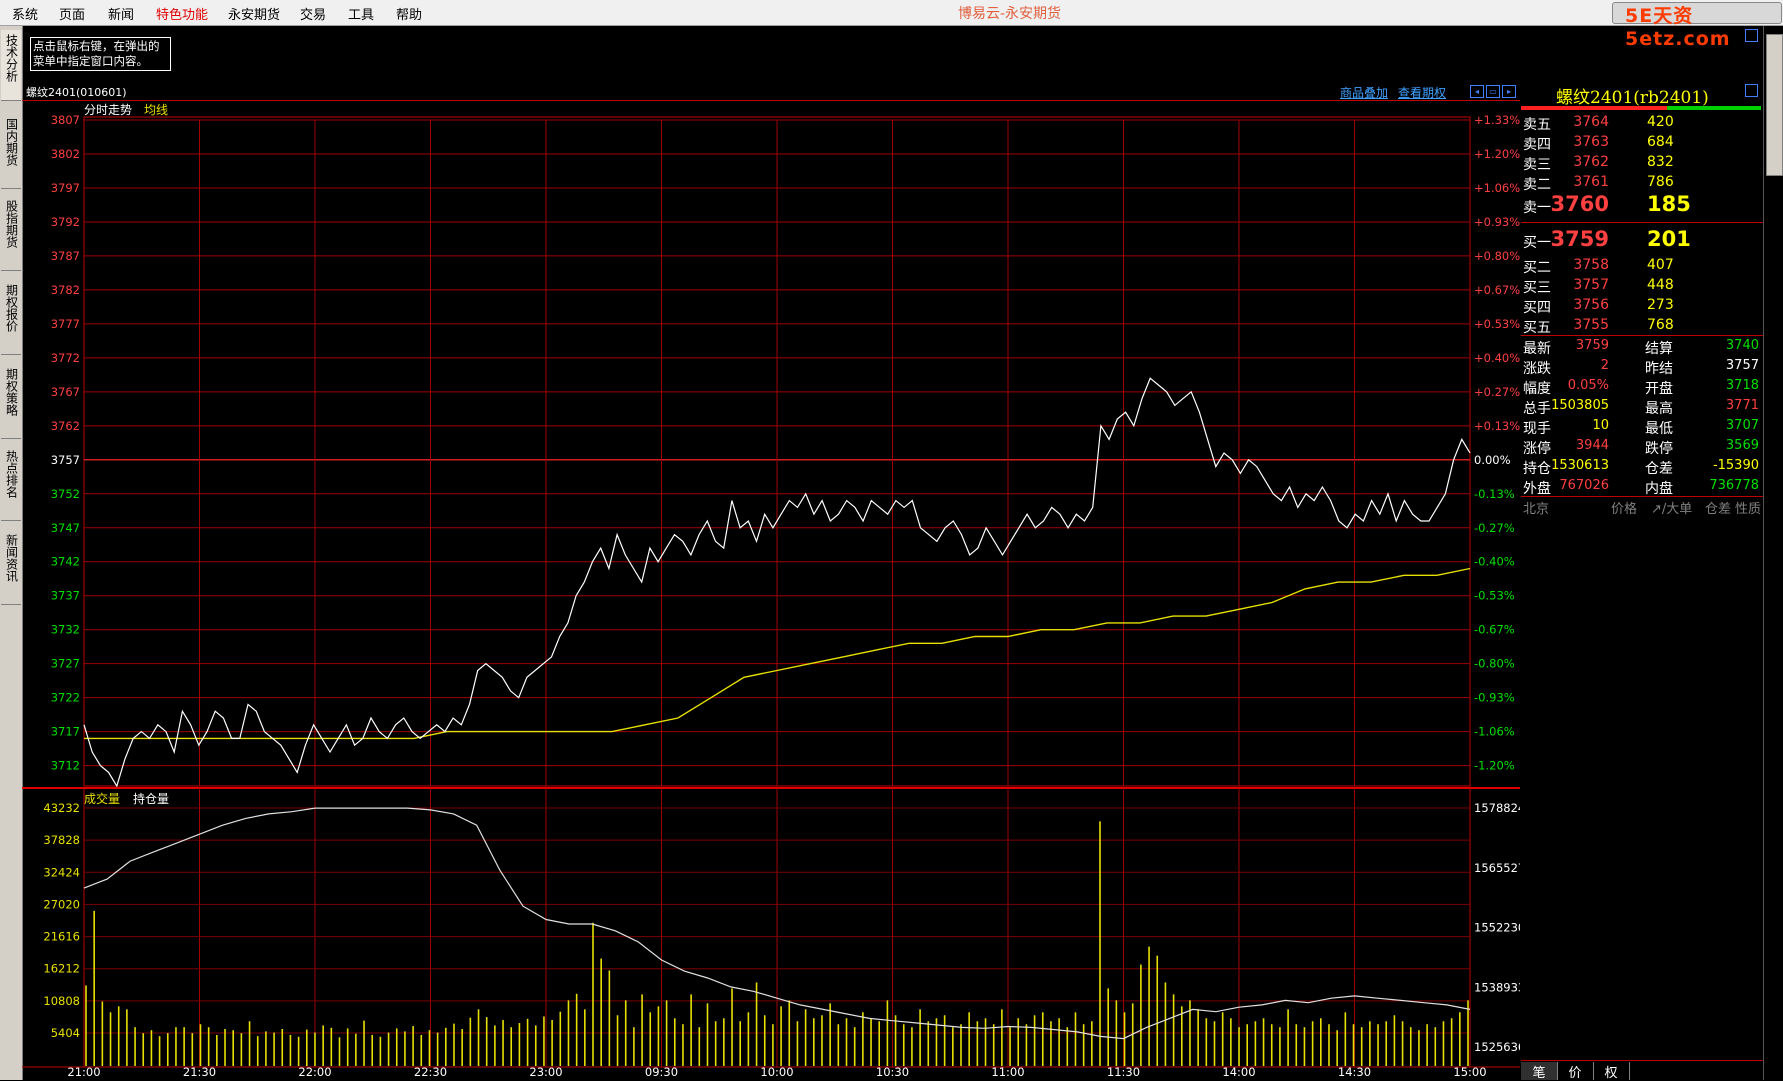  Describe the element at coordinates (1742, 445) in the screenshot. I see `stat-value: 3569` at that location.